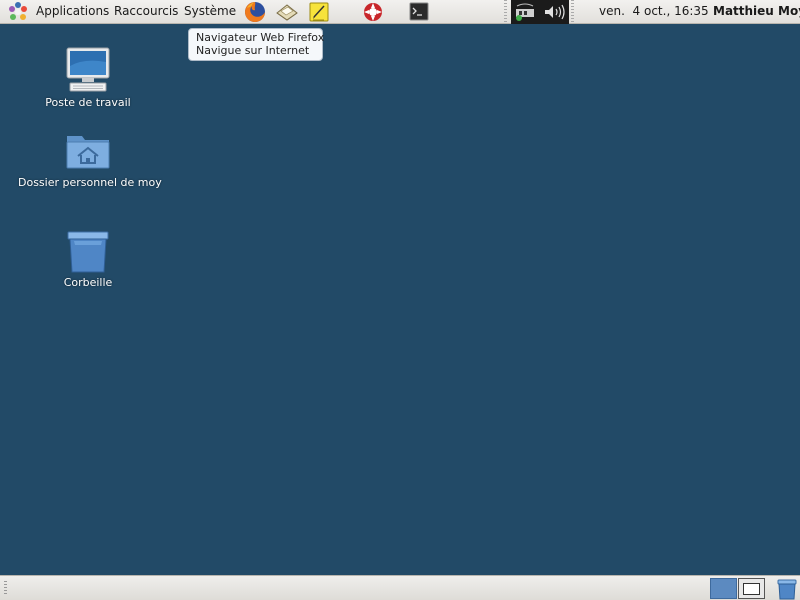  I want to click on network-icon, so click(525, 12).